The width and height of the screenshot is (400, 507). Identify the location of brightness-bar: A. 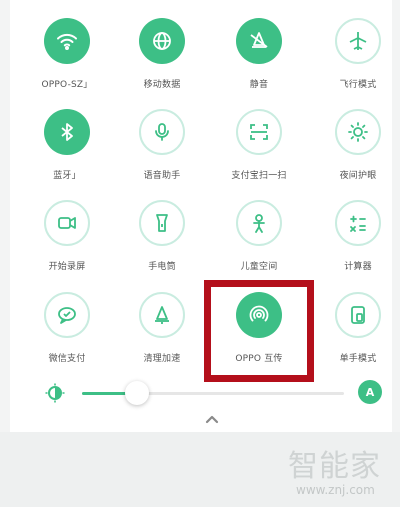
(200, 393).